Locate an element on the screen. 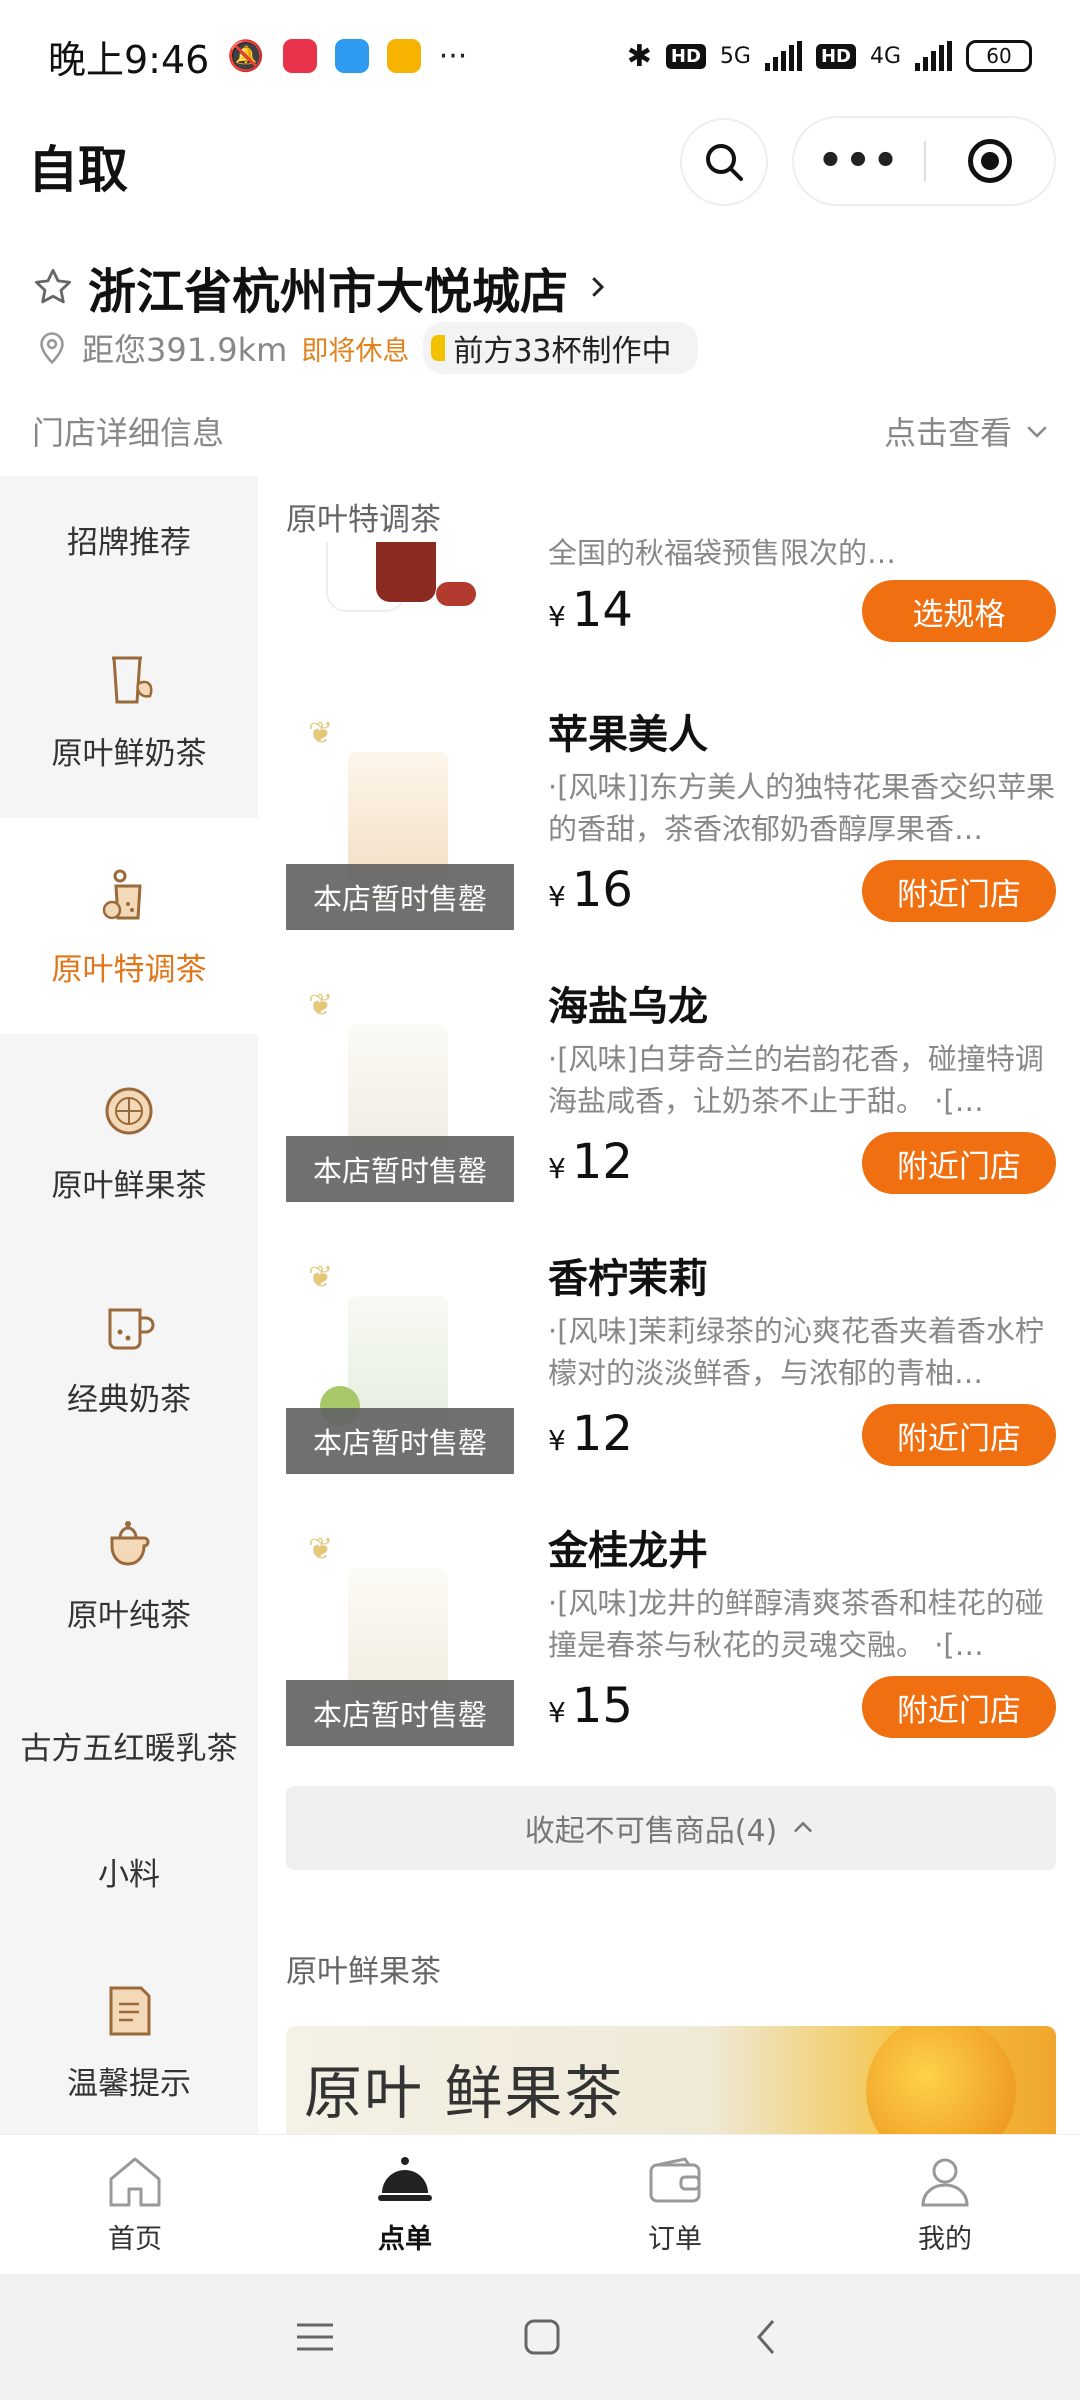  sidebar-item-toppings: 小料 is located at coordinates (129, 1871).